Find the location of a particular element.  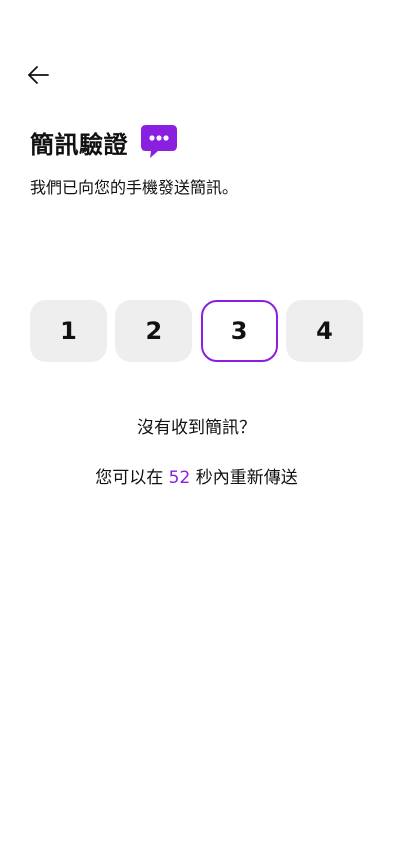

no-sms-text: 沒有收到簡訊？ is located at coordinates (196, 428).